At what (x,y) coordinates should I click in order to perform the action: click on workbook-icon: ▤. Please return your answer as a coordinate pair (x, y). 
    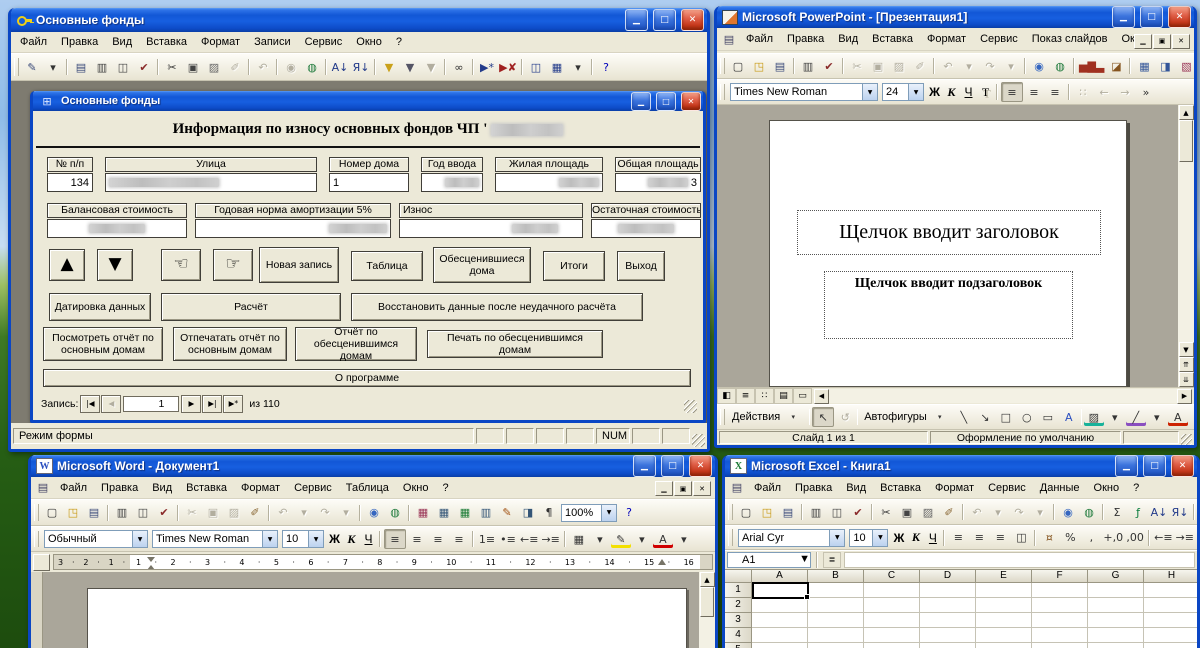
    Looking at the image, I should click on (737, 488).